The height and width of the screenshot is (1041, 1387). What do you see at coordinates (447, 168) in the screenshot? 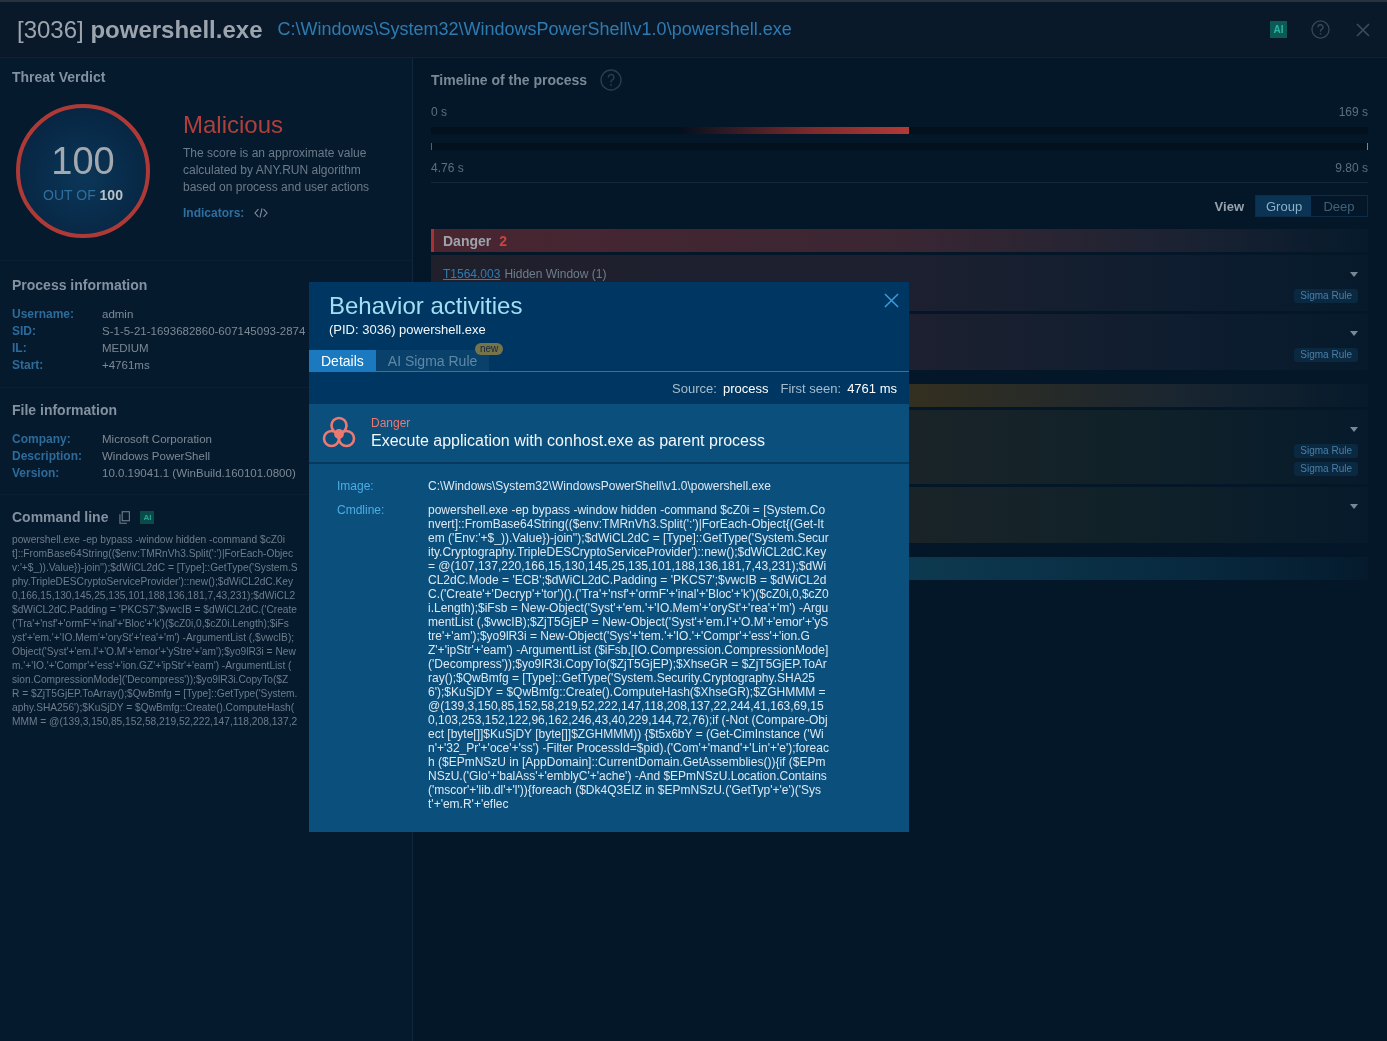
I see `window-start-label: 4.76 s` at bounding box center [447, 168].